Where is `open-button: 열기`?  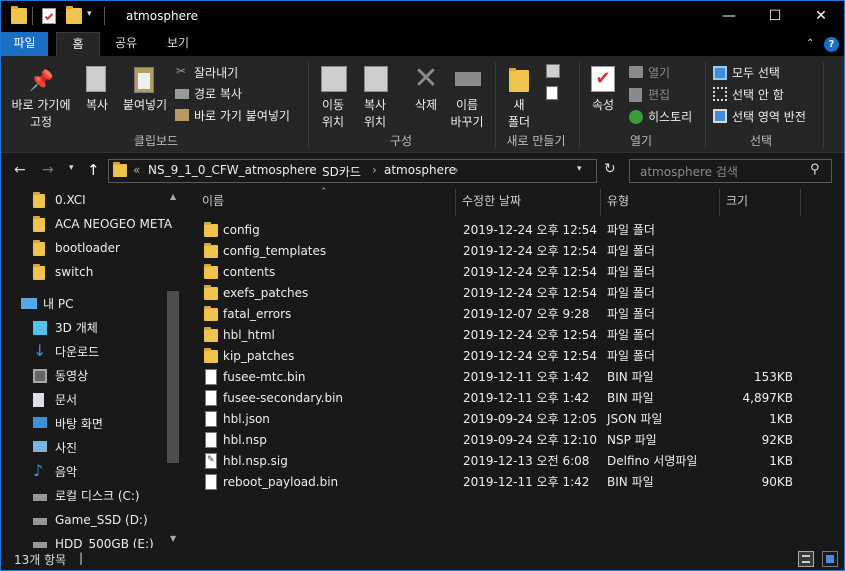 open-button: 열기 is located at coordinates (659, 72).